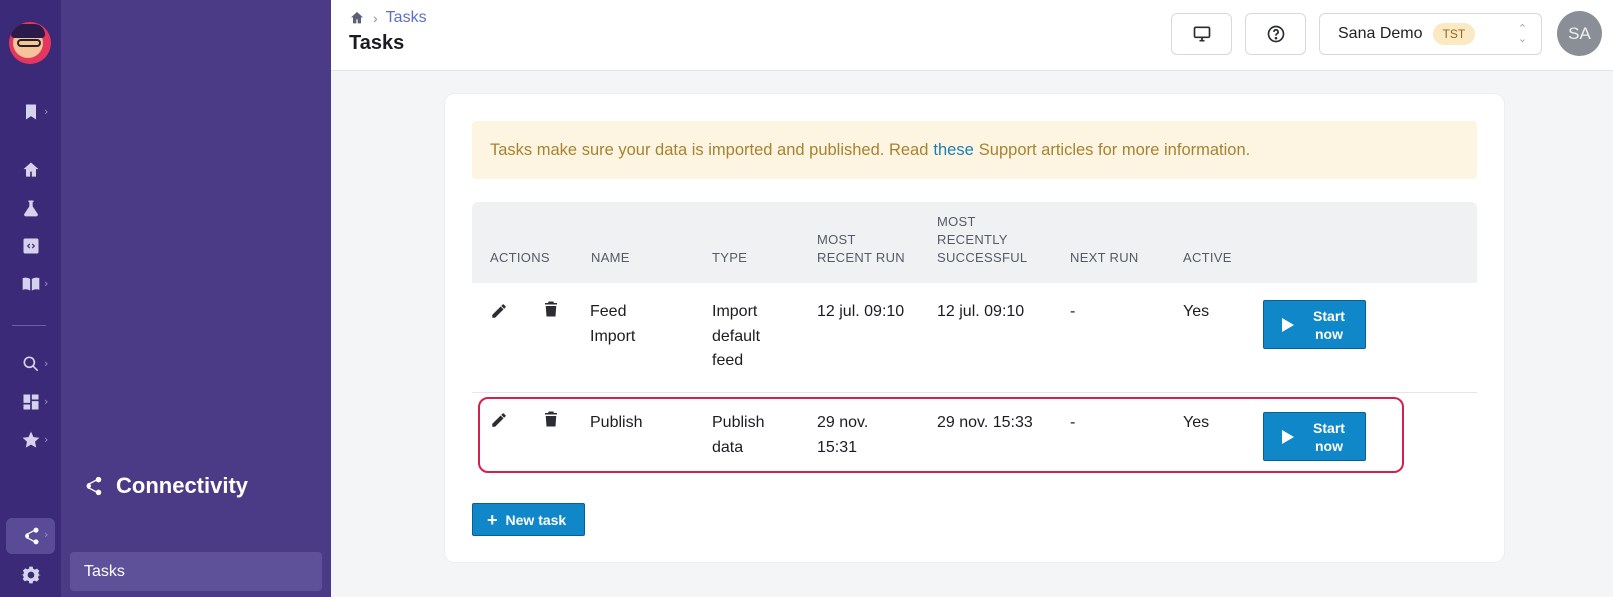 The width and height of the screenshot is (1613, 597). I want to click on preview-button, so click(1201, 34).